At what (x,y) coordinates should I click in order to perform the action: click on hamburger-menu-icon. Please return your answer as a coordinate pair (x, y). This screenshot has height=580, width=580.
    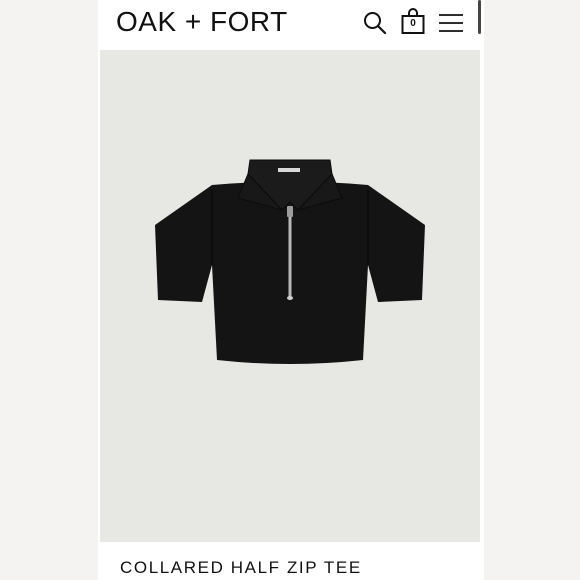
    Looking at the image, I should click on (451, 23).